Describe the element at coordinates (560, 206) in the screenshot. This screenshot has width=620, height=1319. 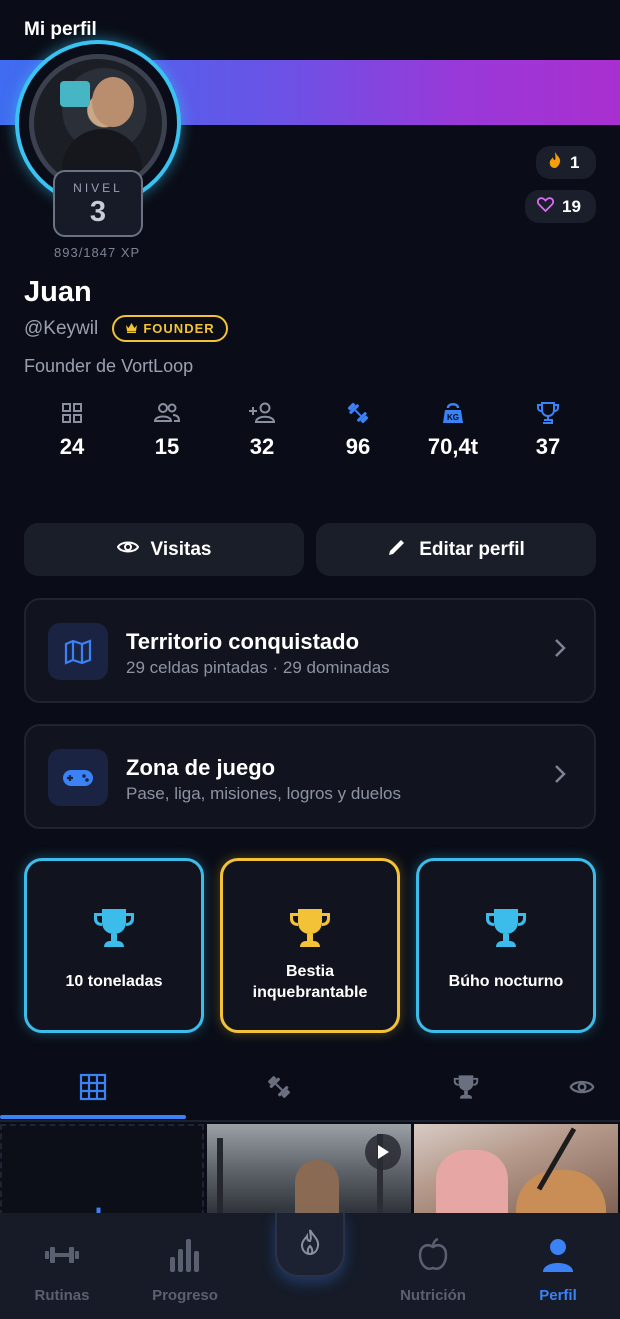
I see `likes-pill: 19` at that location.